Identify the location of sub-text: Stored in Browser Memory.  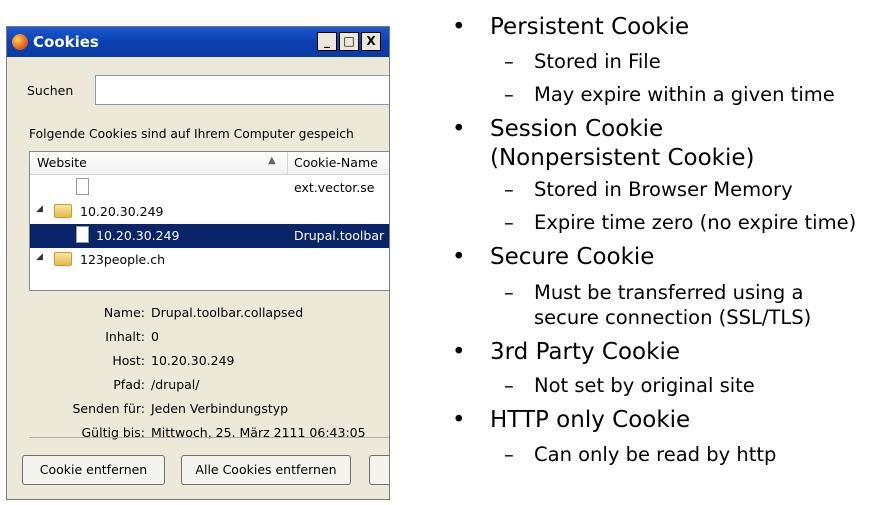
(663, 189).